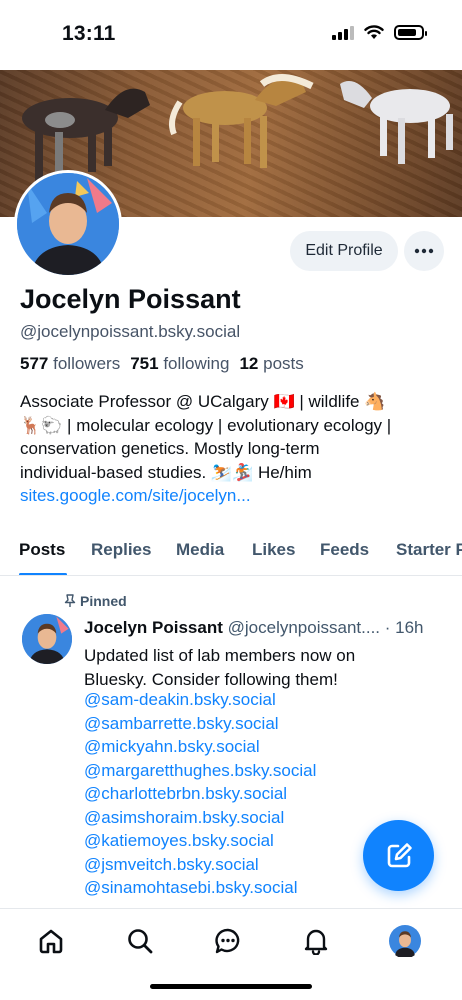 The image size is (462, 1000). Describe the element at coordinates (170, 448) in the screenshot. I see `bio-line: conservation genetics. Mostly long-term` at that location.